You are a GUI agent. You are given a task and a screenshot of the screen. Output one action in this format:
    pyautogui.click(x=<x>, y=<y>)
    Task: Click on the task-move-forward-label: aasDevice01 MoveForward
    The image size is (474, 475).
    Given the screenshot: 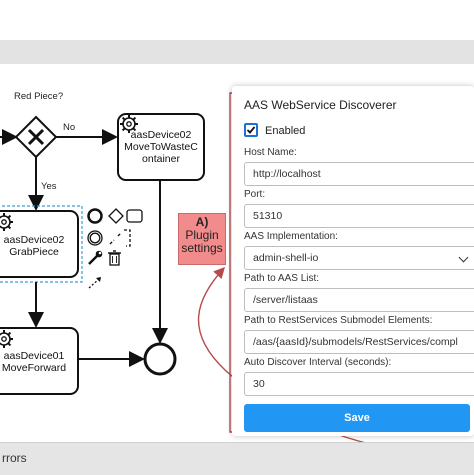 What is the action you would take?
    pyautogui.click(x=34, y=362)
    